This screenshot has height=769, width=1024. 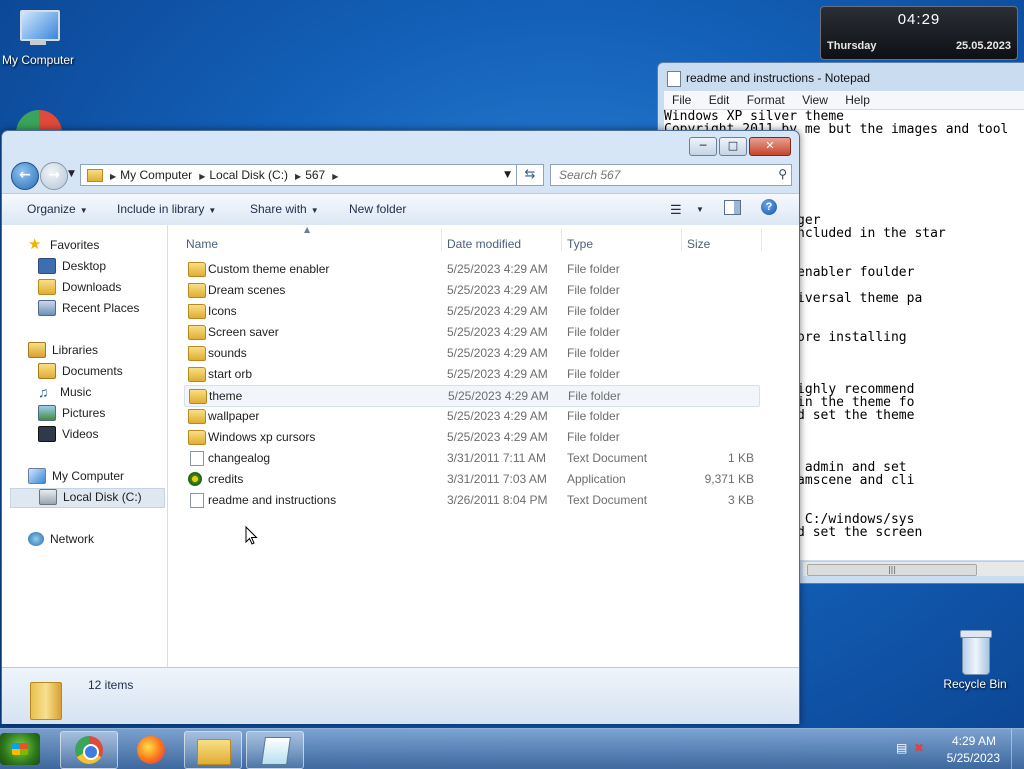 I want to click on menu-edit: Edit, so click(x=719, y=100).